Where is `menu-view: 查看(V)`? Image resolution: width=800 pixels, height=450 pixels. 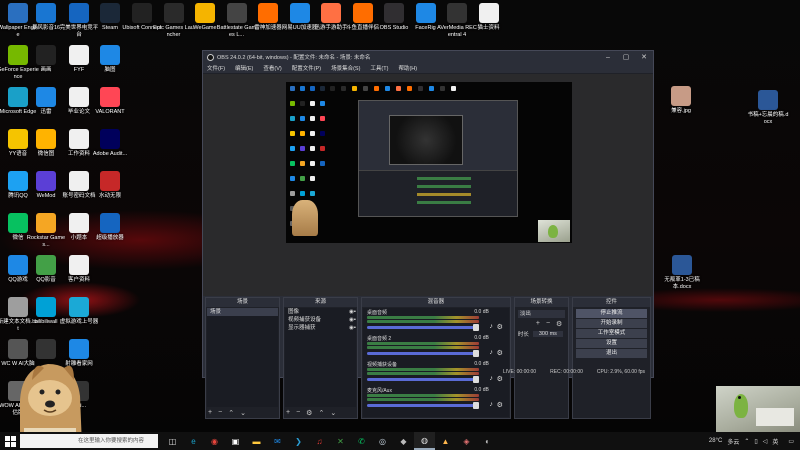
menu-view: 查看(V) is located at coordinates (272, 68).